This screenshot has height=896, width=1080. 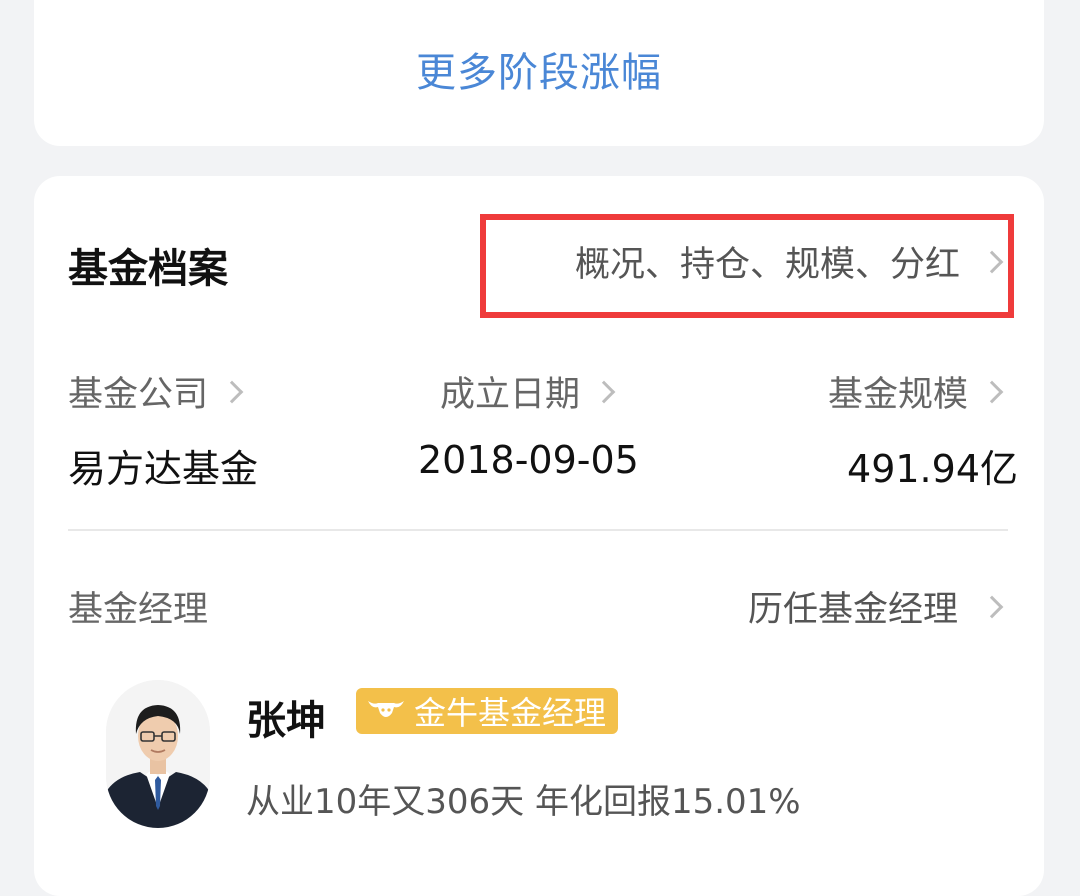 I want to click on inception-date-label-link: 成立日期, so click(x=529, y=391).